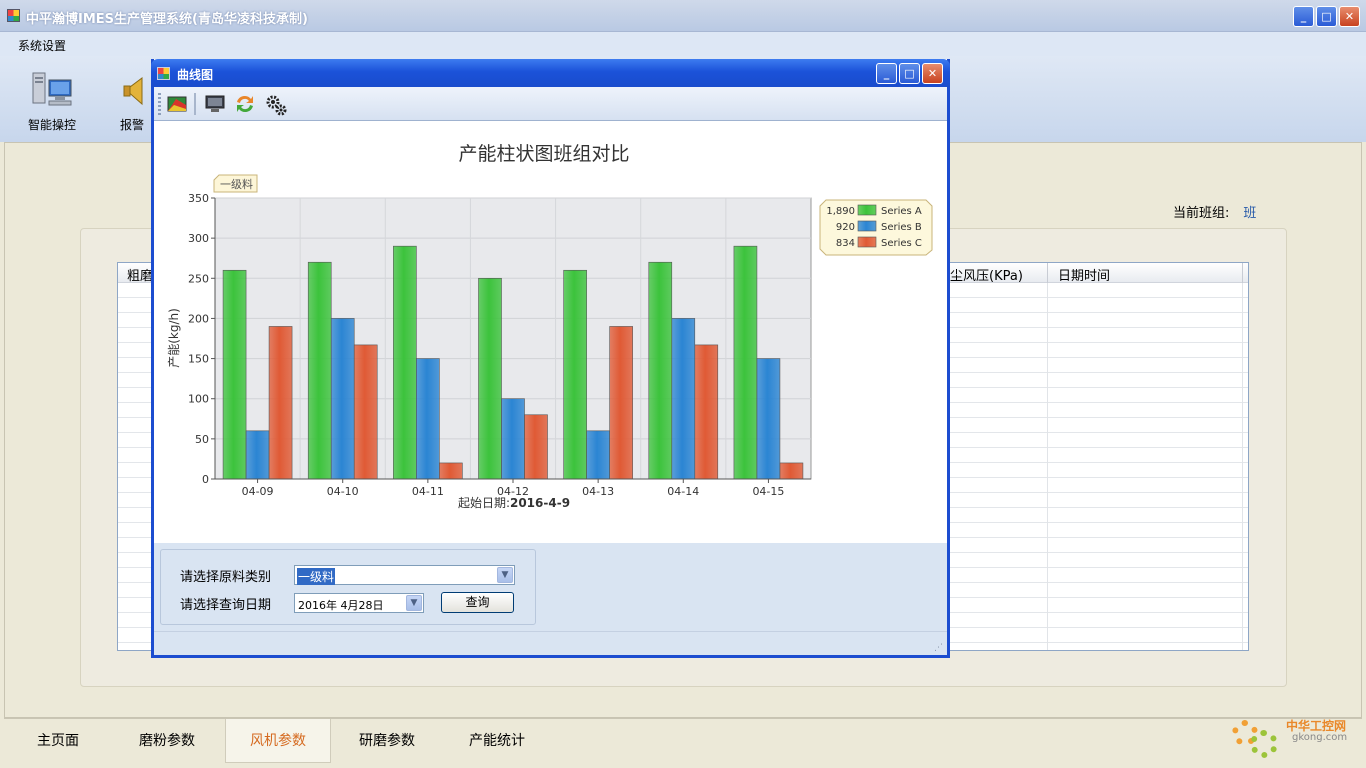 This screenshot has width=1366, height=768. What do you see at coordinates (167, 741) in the screenshot?
I see `tab-grinding-params: 磨粉参数` at bounding box center [167, 741].